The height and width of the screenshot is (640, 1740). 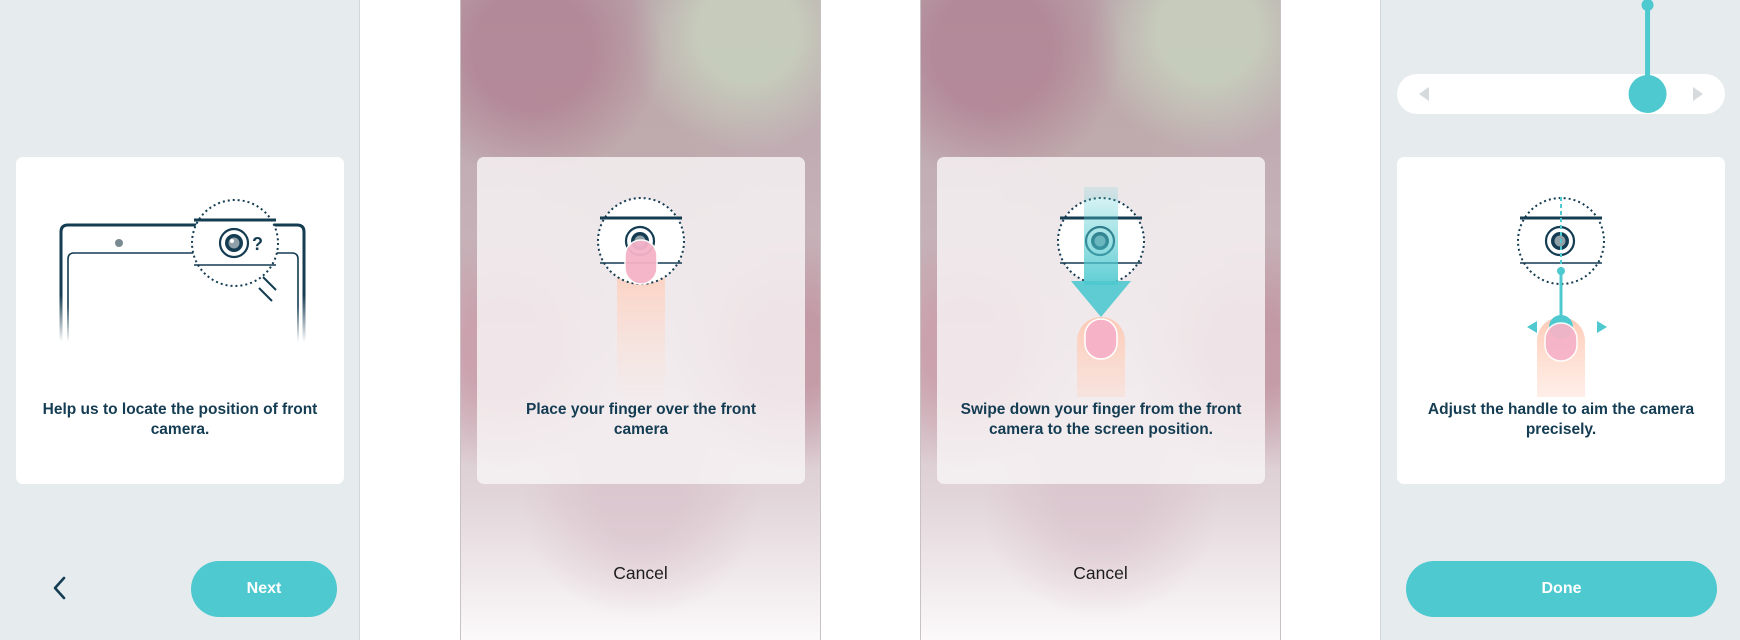 I want to click on position-slider, so click(x=1561, y=94).